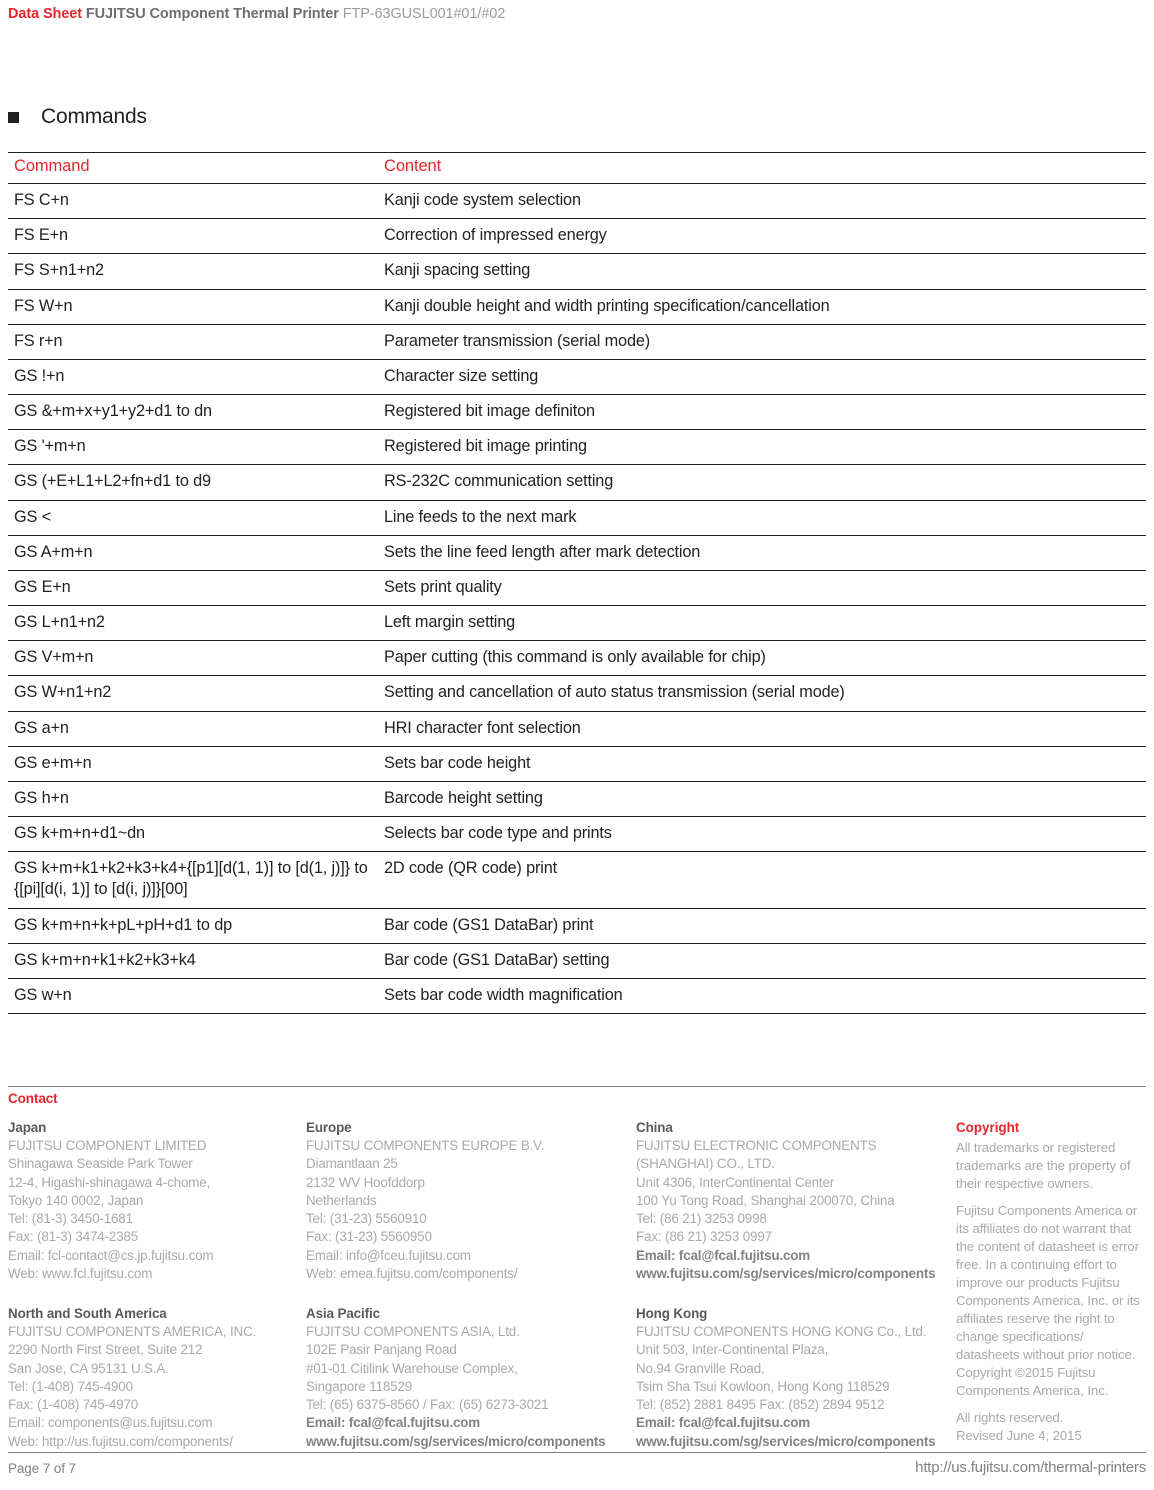 The image size is (1154, 1490). What do you see at coordinates (193, 588) in the screenshot?
I see `cell-command: GS E+n` at bounding box center [193, 588].